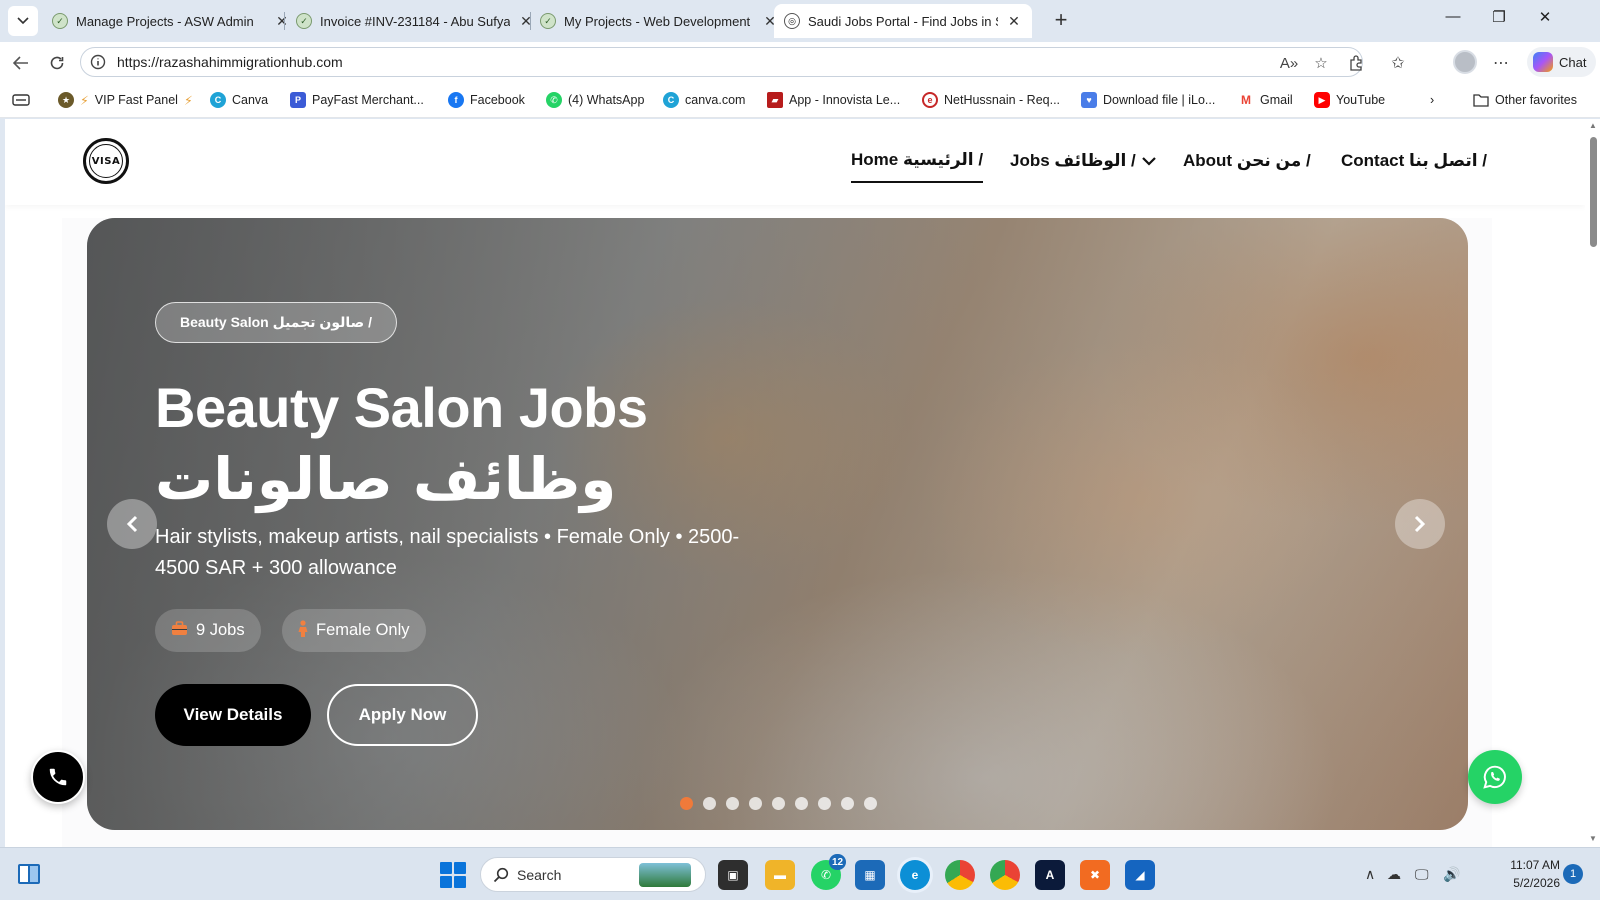  Describe the element at coordinates (23, 21) in the screenshot. I see `tab-actions-menu-button` at that location.